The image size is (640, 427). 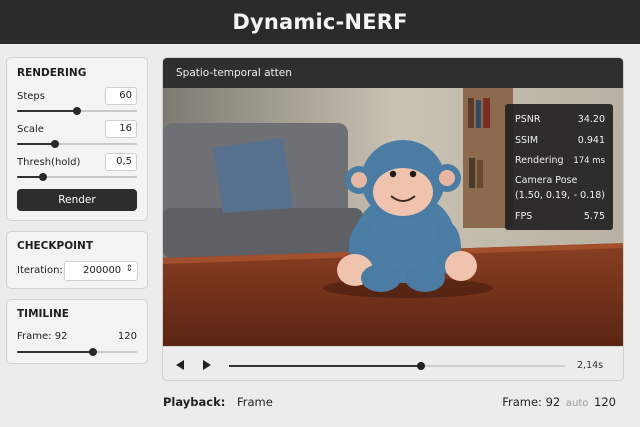 I want to click on steps-slider-handle, so click(x=77, y=111).